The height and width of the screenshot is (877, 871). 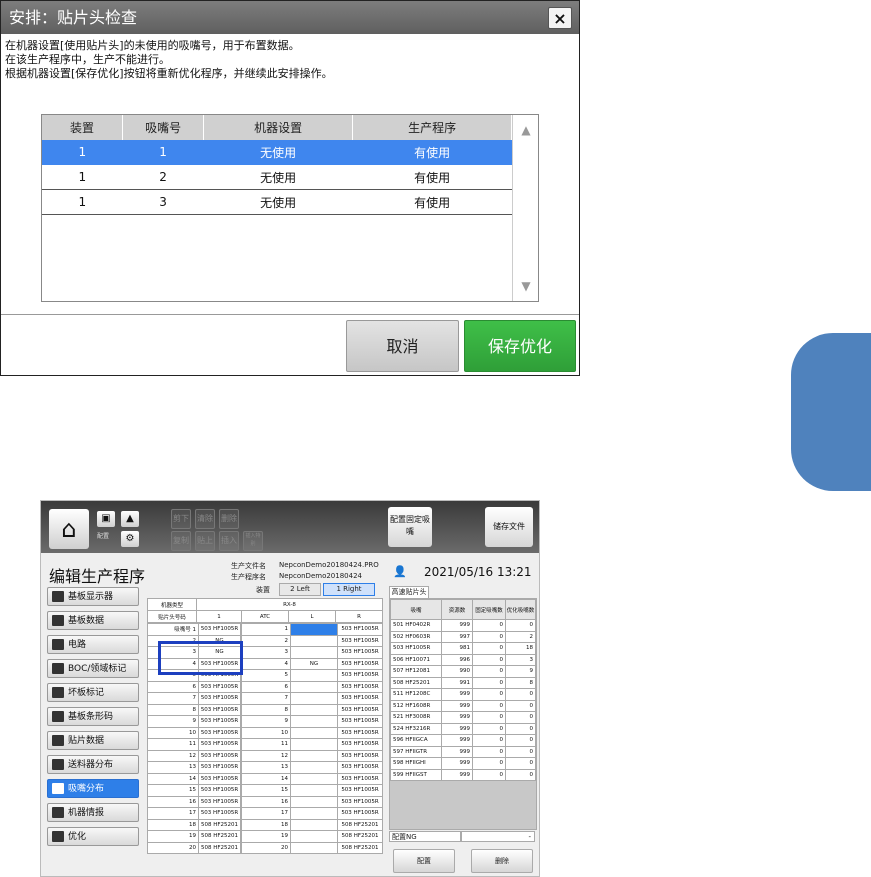 I want to click on paste-button: 贴上, so click(x=205, y=541).